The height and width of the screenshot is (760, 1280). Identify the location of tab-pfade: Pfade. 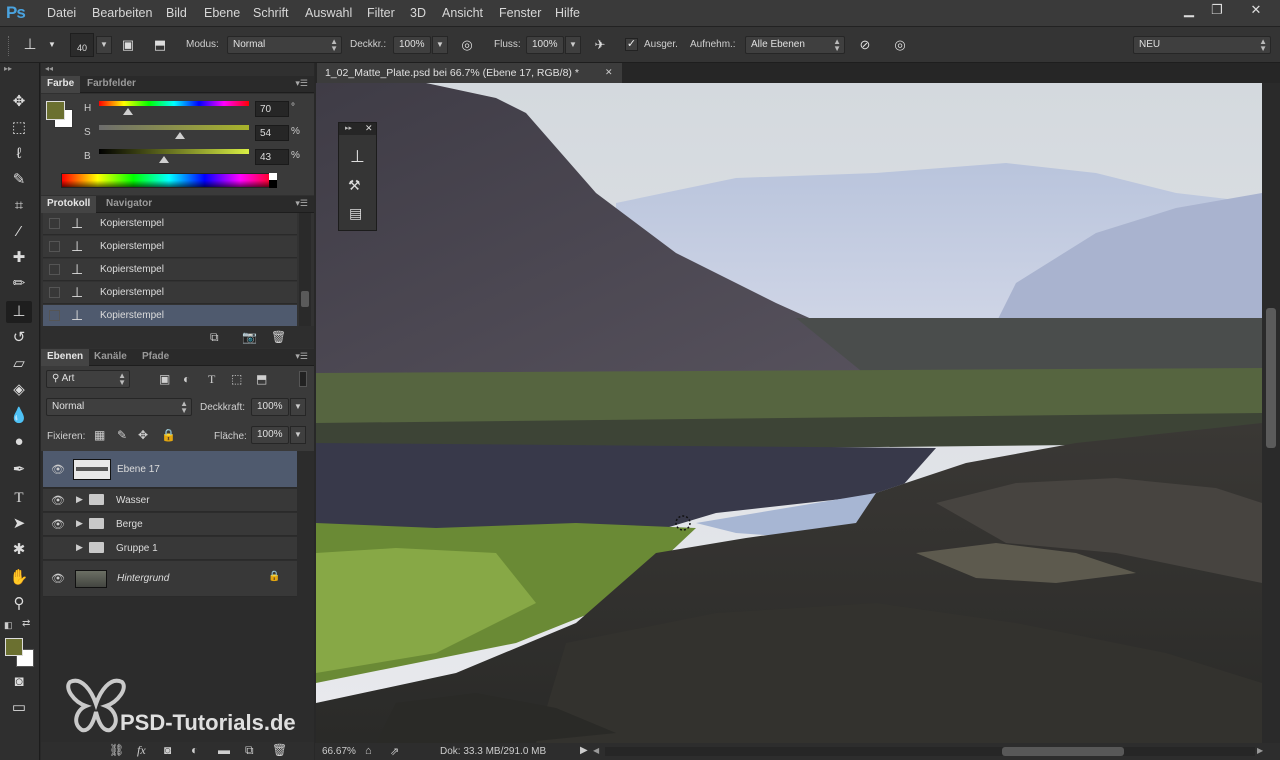
(155, 357).